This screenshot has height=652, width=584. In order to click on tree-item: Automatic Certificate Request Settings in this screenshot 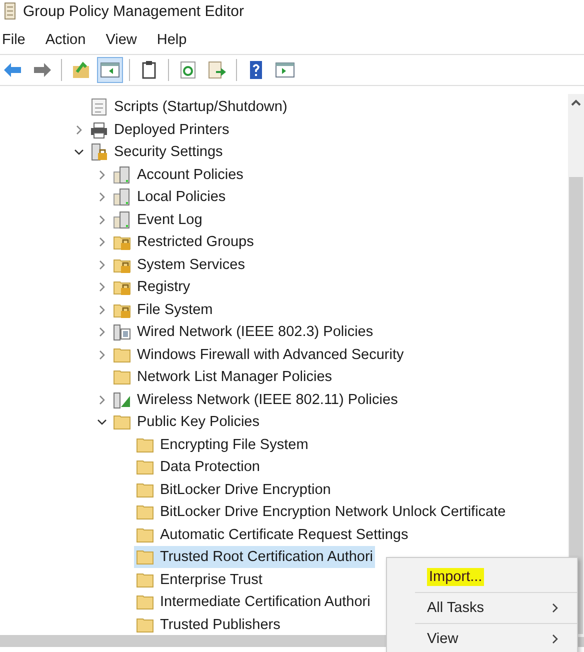, I will do `click(272, 535)`.